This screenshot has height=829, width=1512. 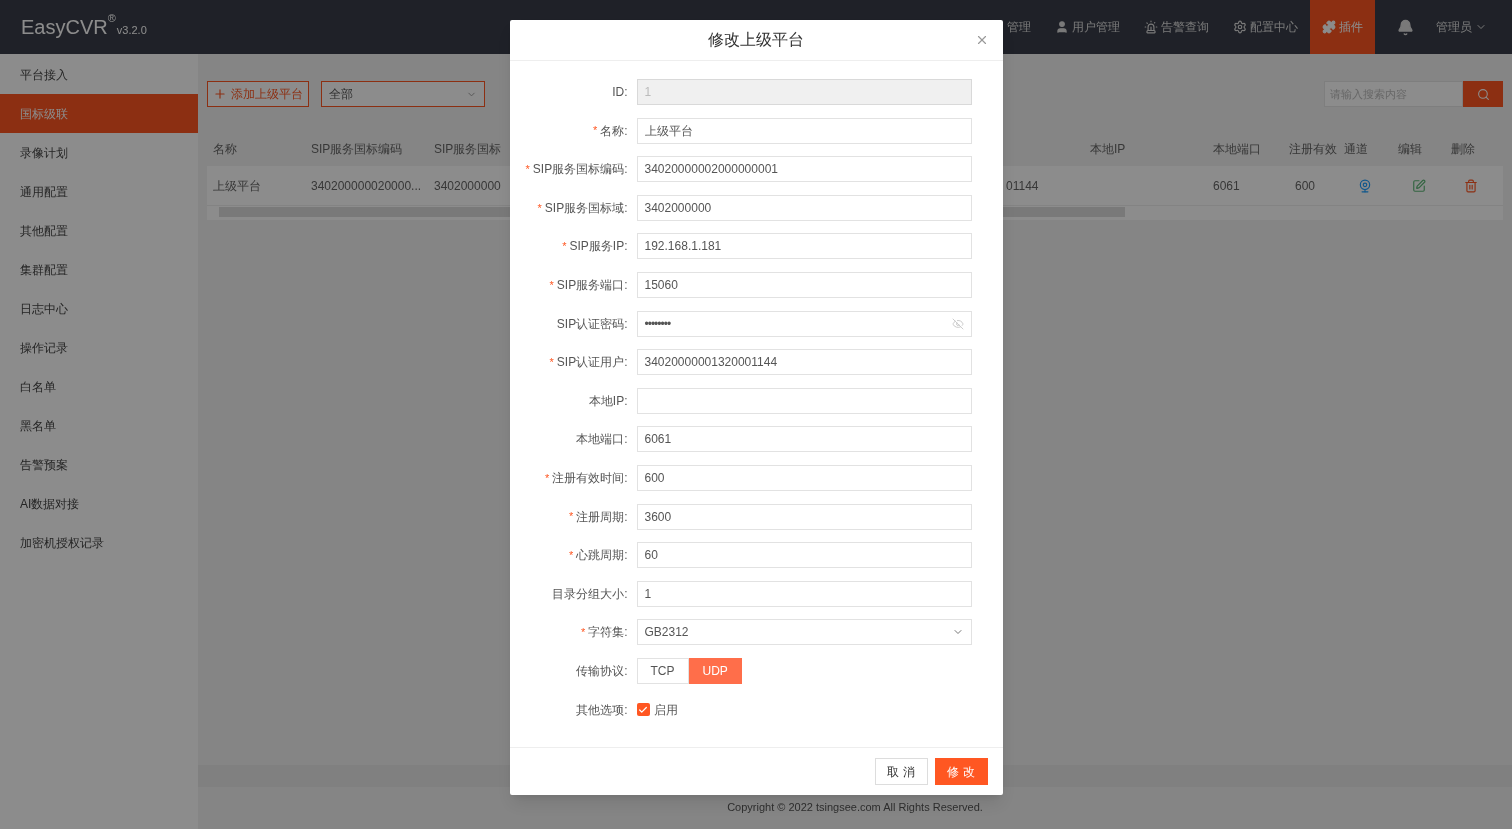 I want to click on input-field: 600, so click(x=804, y=477).